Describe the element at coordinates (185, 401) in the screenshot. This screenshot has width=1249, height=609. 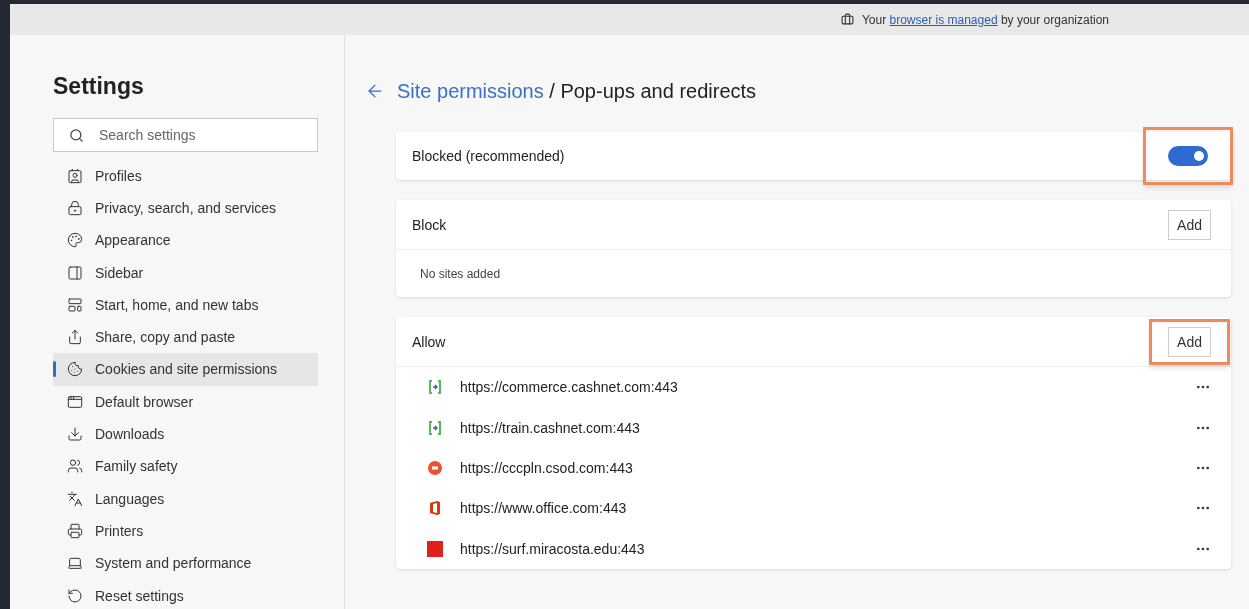
I see `sidebar-item: Default browser` at that location.